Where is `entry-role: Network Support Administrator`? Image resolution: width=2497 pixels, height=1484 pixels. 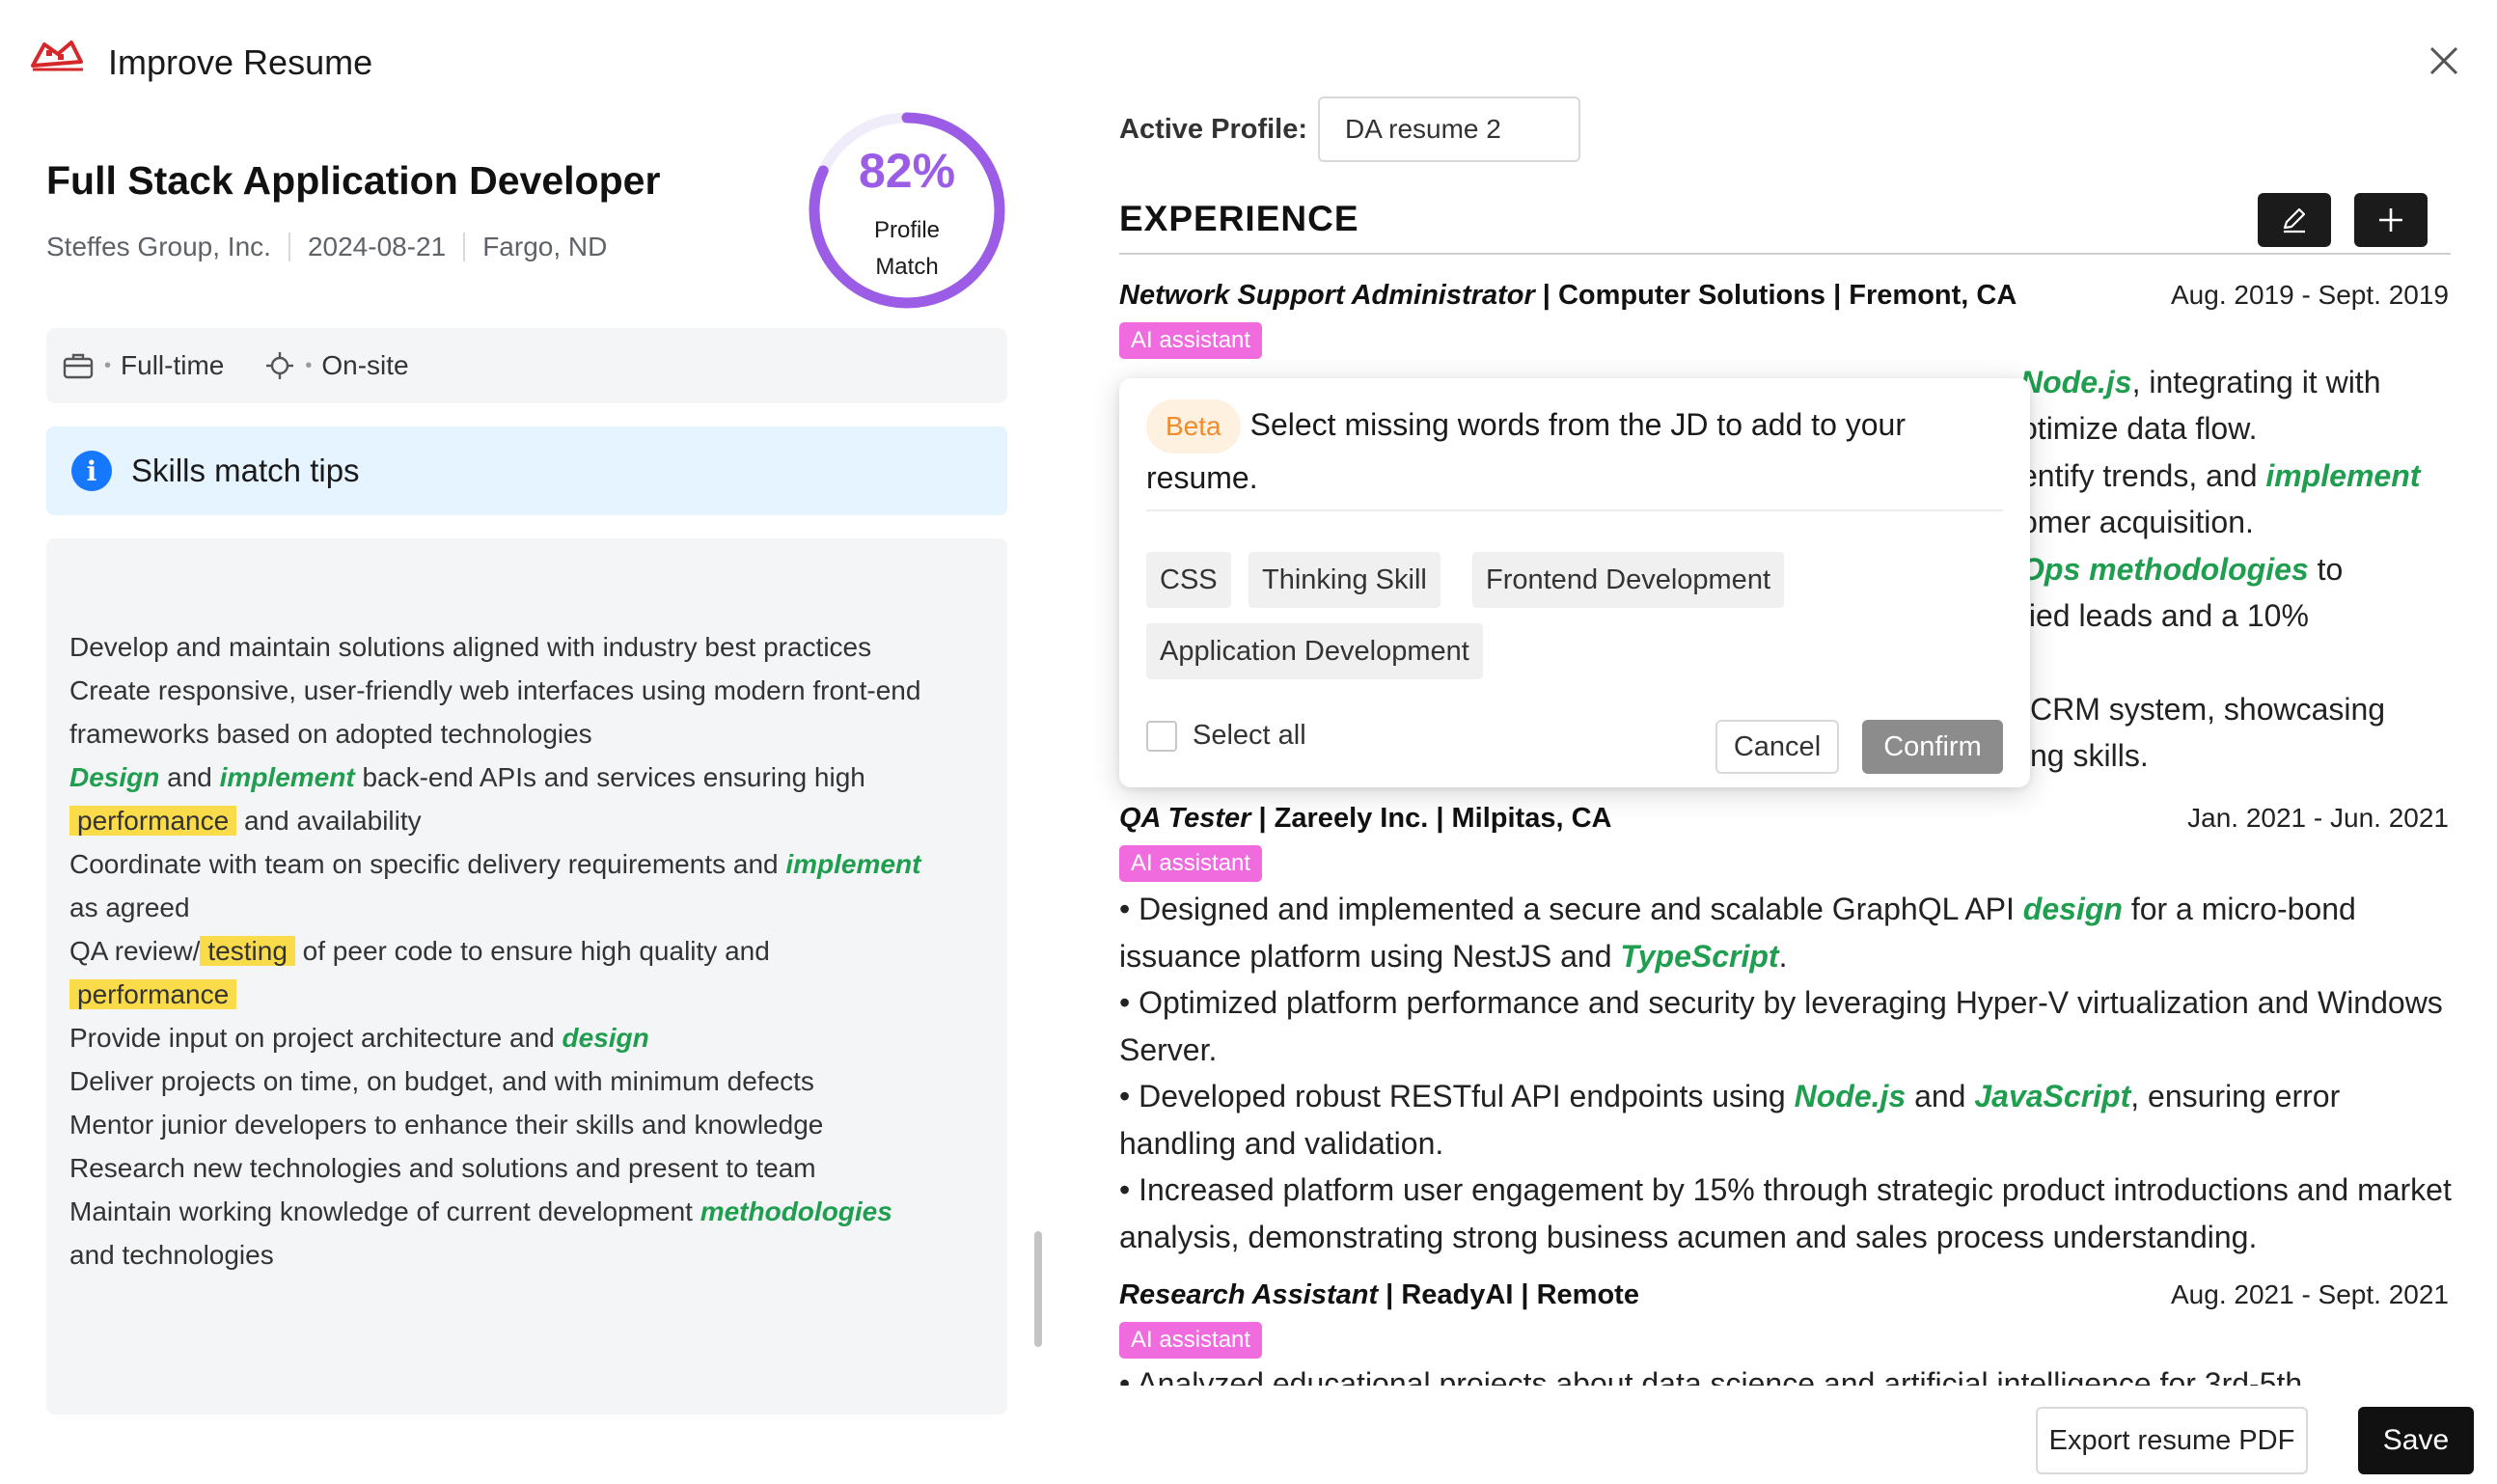 entry-role: Network Support Administrator is located at coordinates (1327, 295).